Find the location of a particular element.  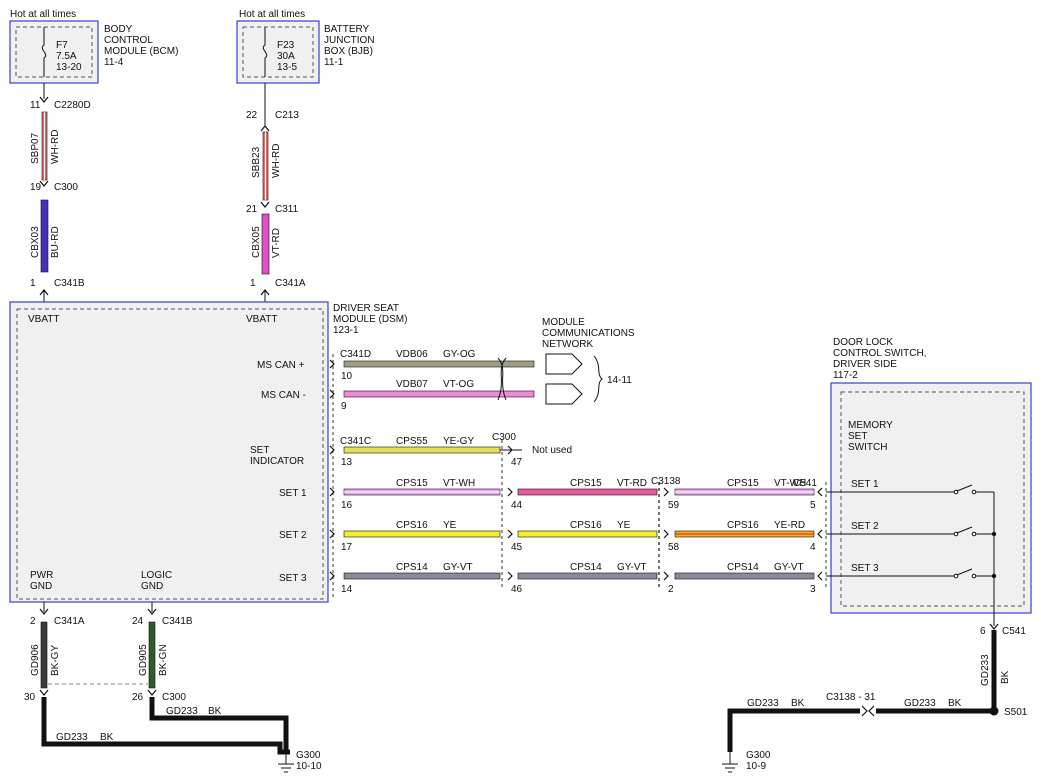

c2280d-label: C2280D is located at coordinates (72, 105).